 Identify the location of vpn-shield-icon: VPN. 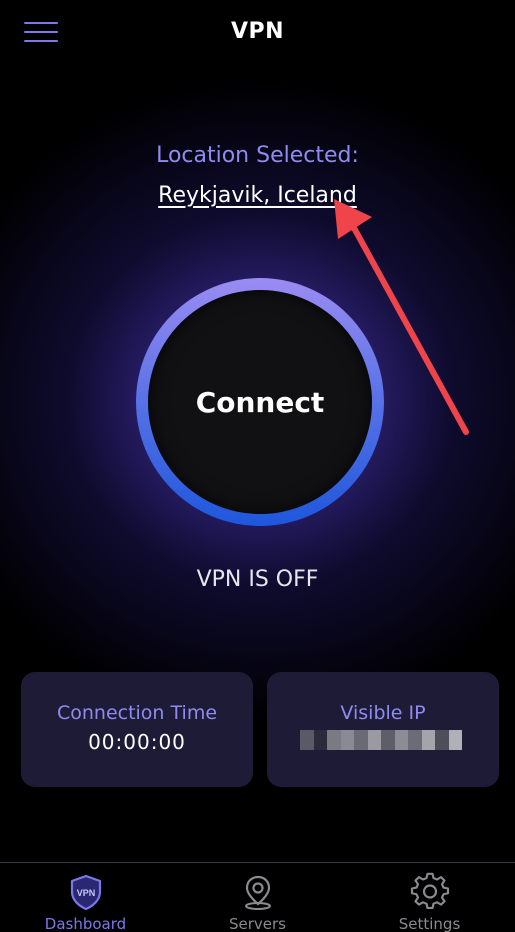
(85, 892).